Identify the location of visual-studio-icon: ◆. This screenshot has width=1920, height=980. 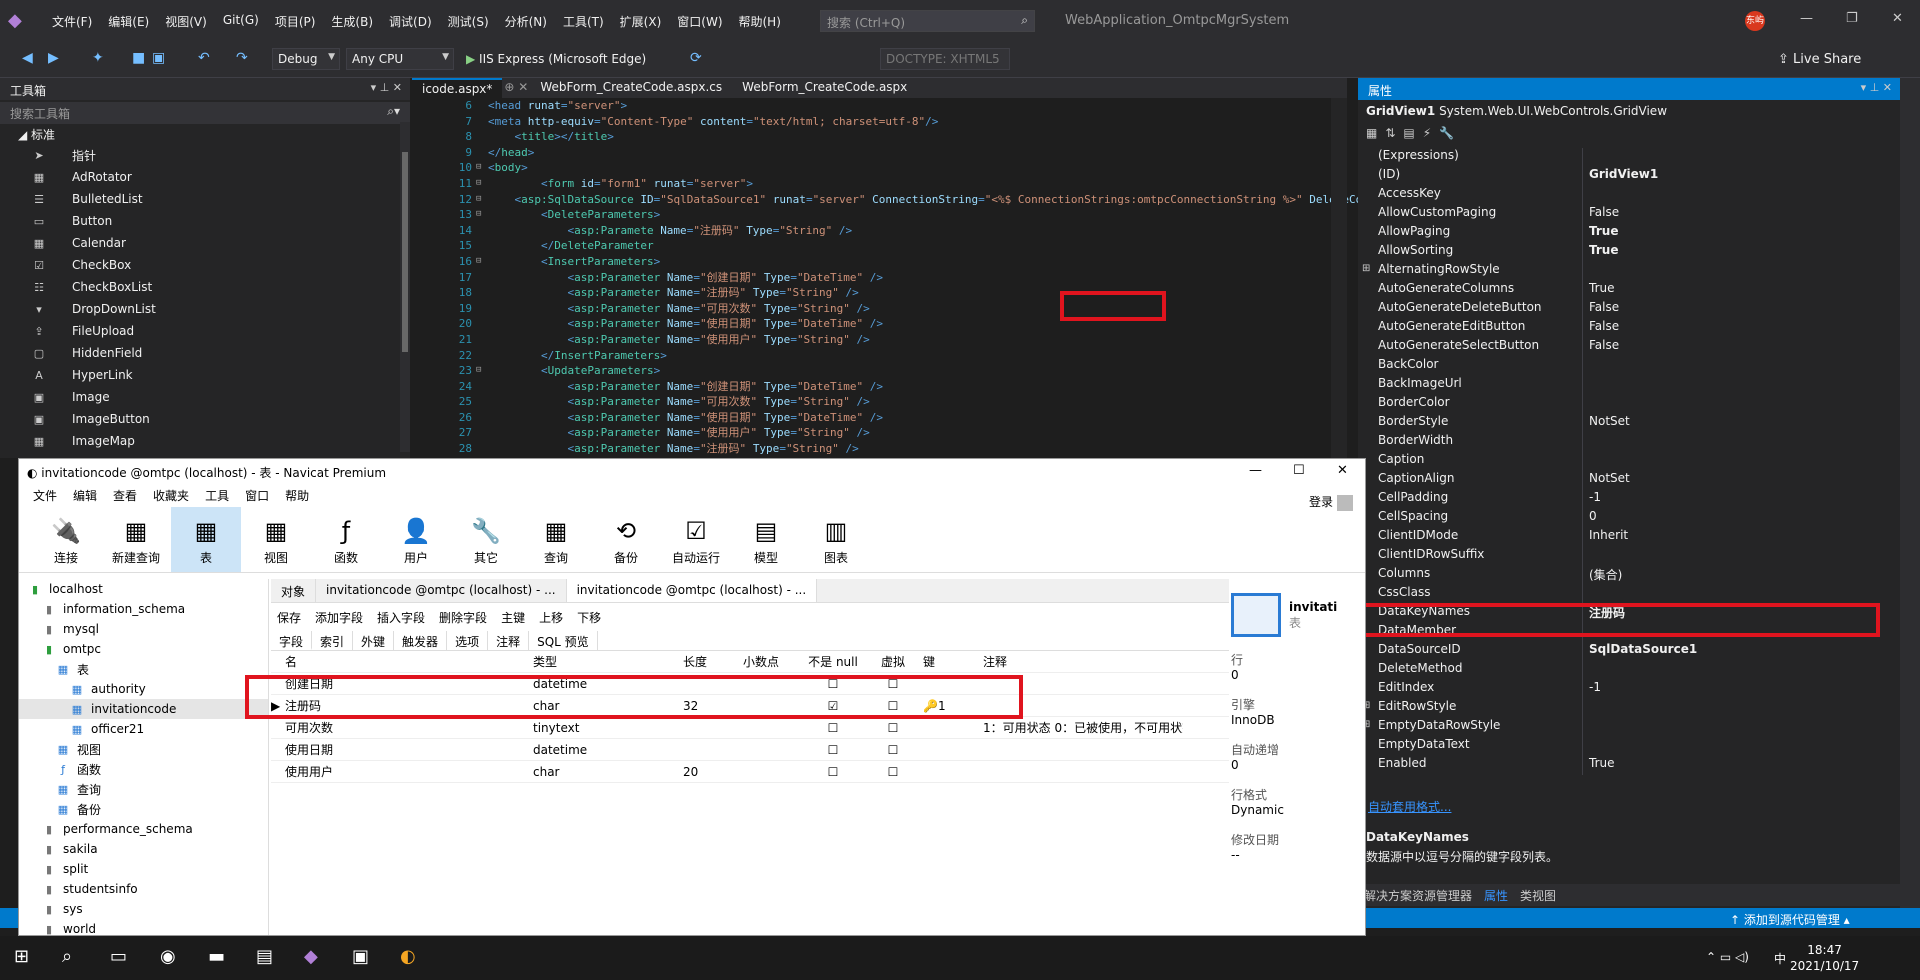
(311, 956).